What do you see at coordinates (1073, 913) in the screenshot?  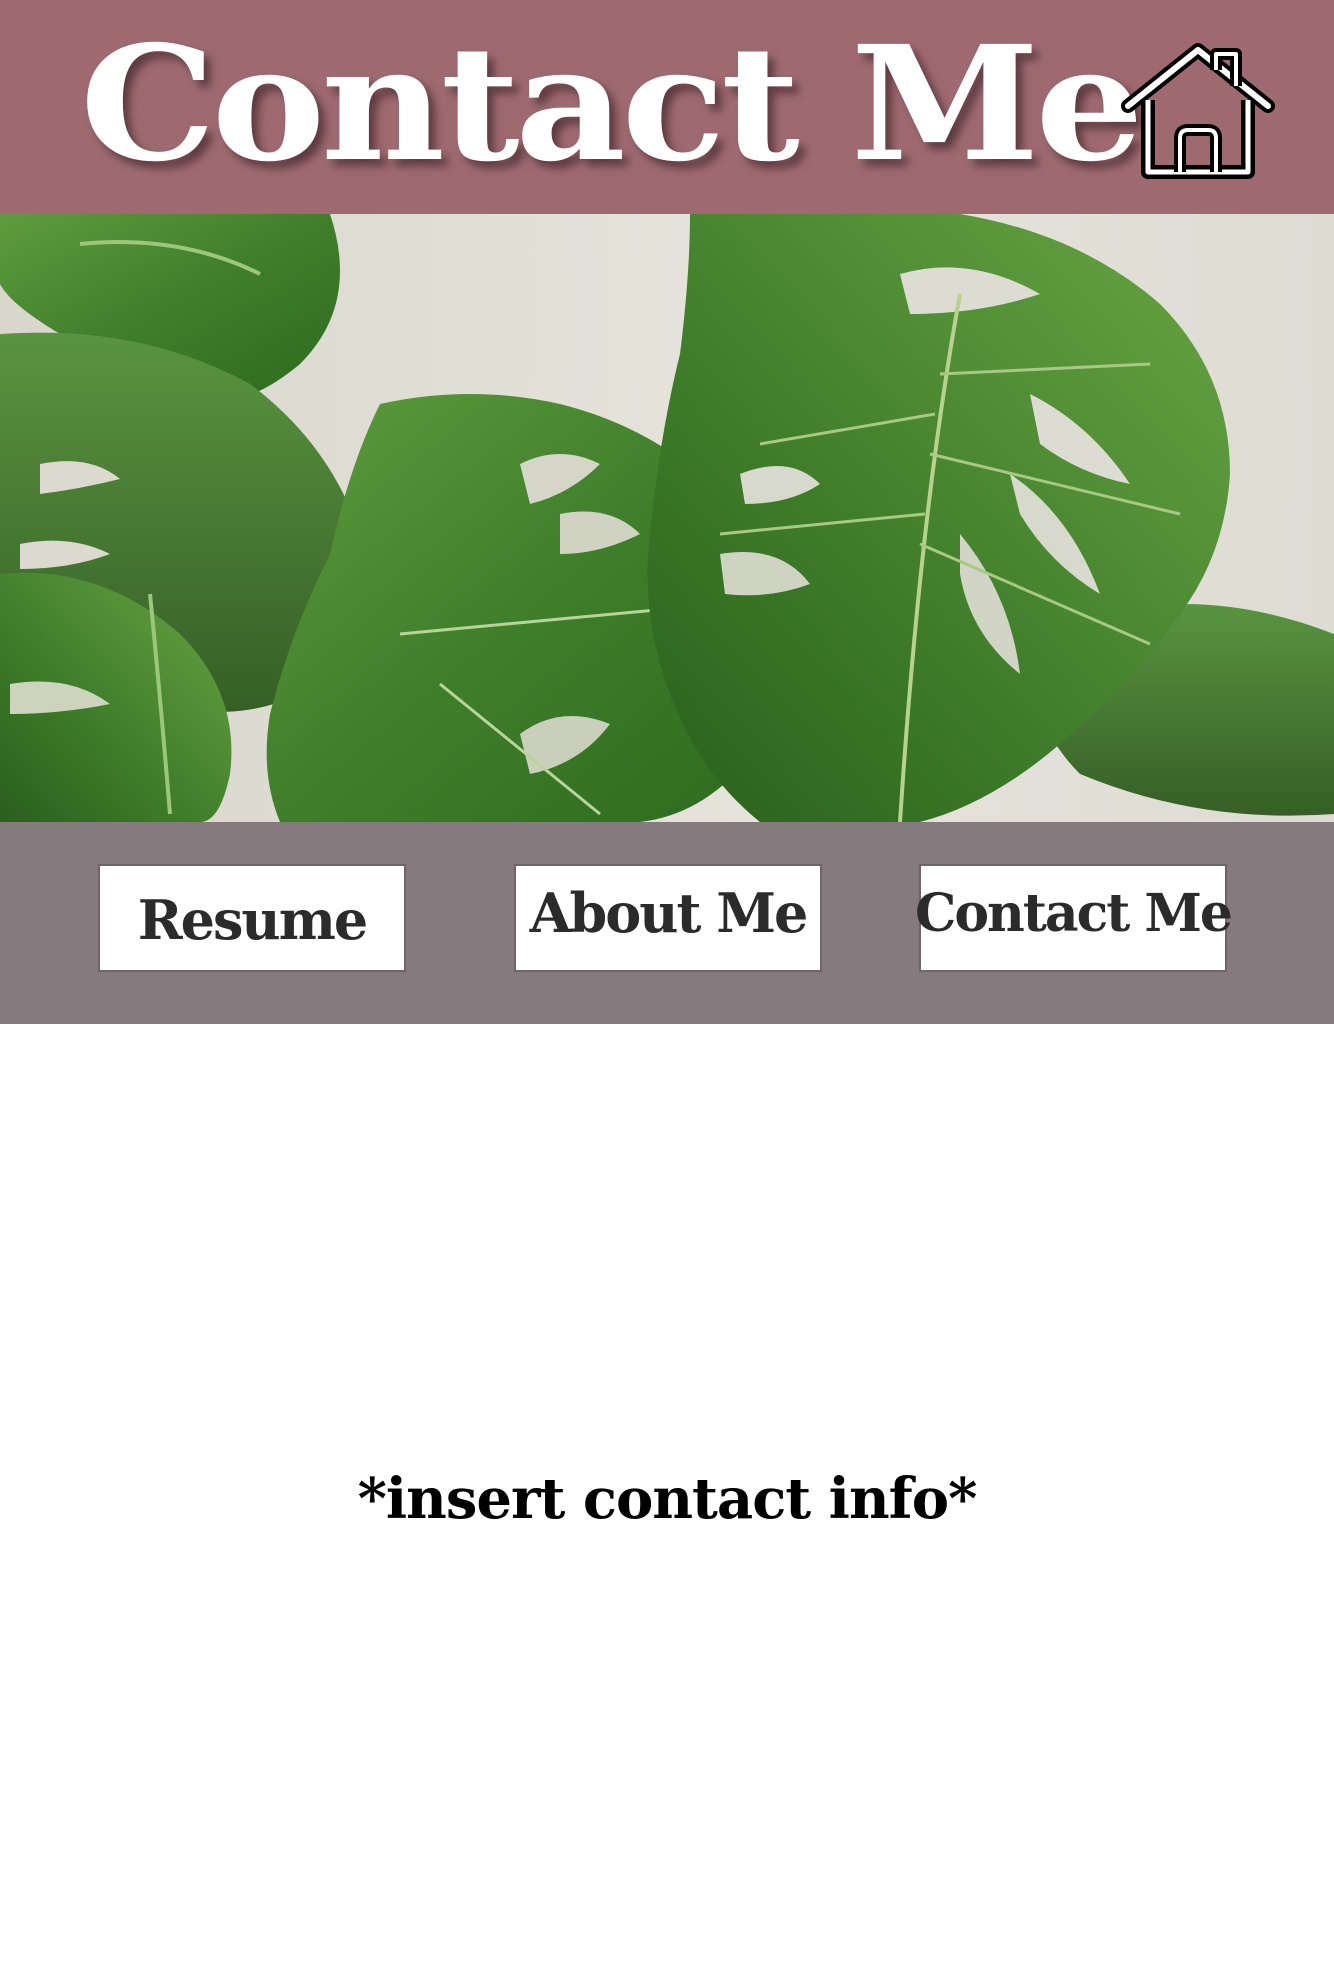 I see `nav-contact-label: Contact Me` at bounding box center [1073, 913].